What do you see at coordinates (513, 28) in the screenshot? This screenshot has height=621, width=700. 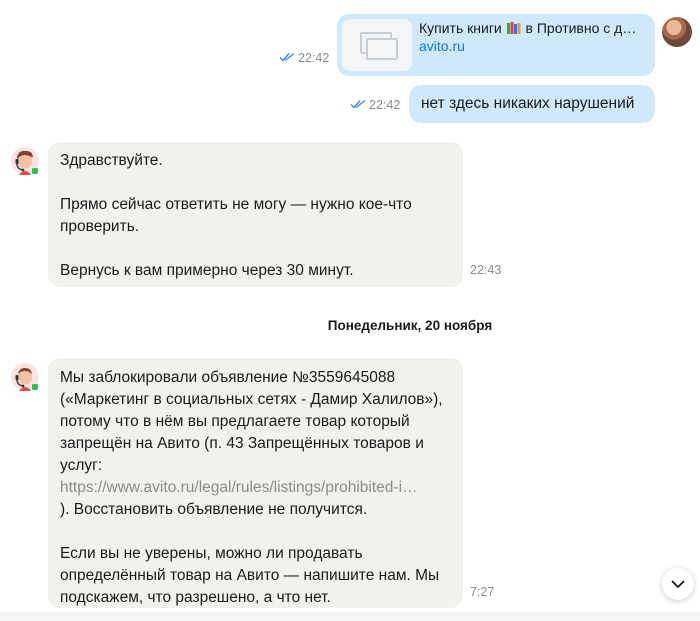 I see `books-emoji-icon` at bounding box center [513, 28].